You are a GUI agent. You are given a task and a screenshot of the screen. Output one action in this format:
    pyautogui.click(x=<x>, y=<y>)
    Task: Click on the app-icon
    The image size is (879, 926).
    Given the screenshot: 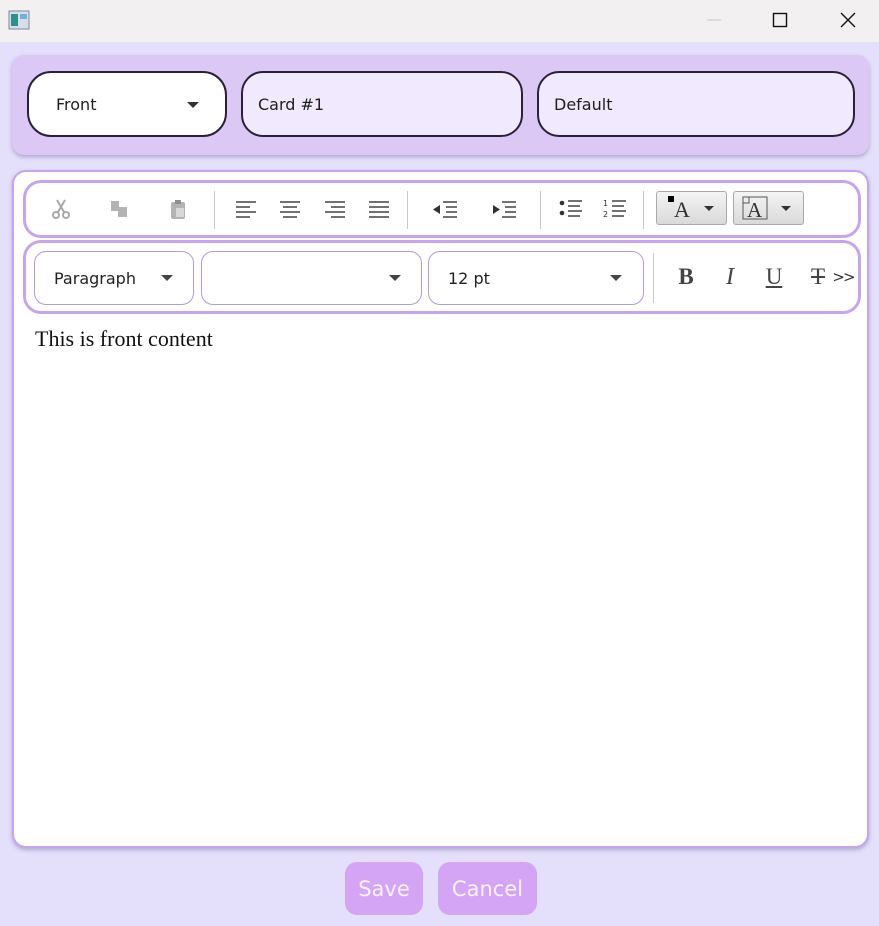 What is the action you would take?
    pyautogui.click(x=19, y=20)
    